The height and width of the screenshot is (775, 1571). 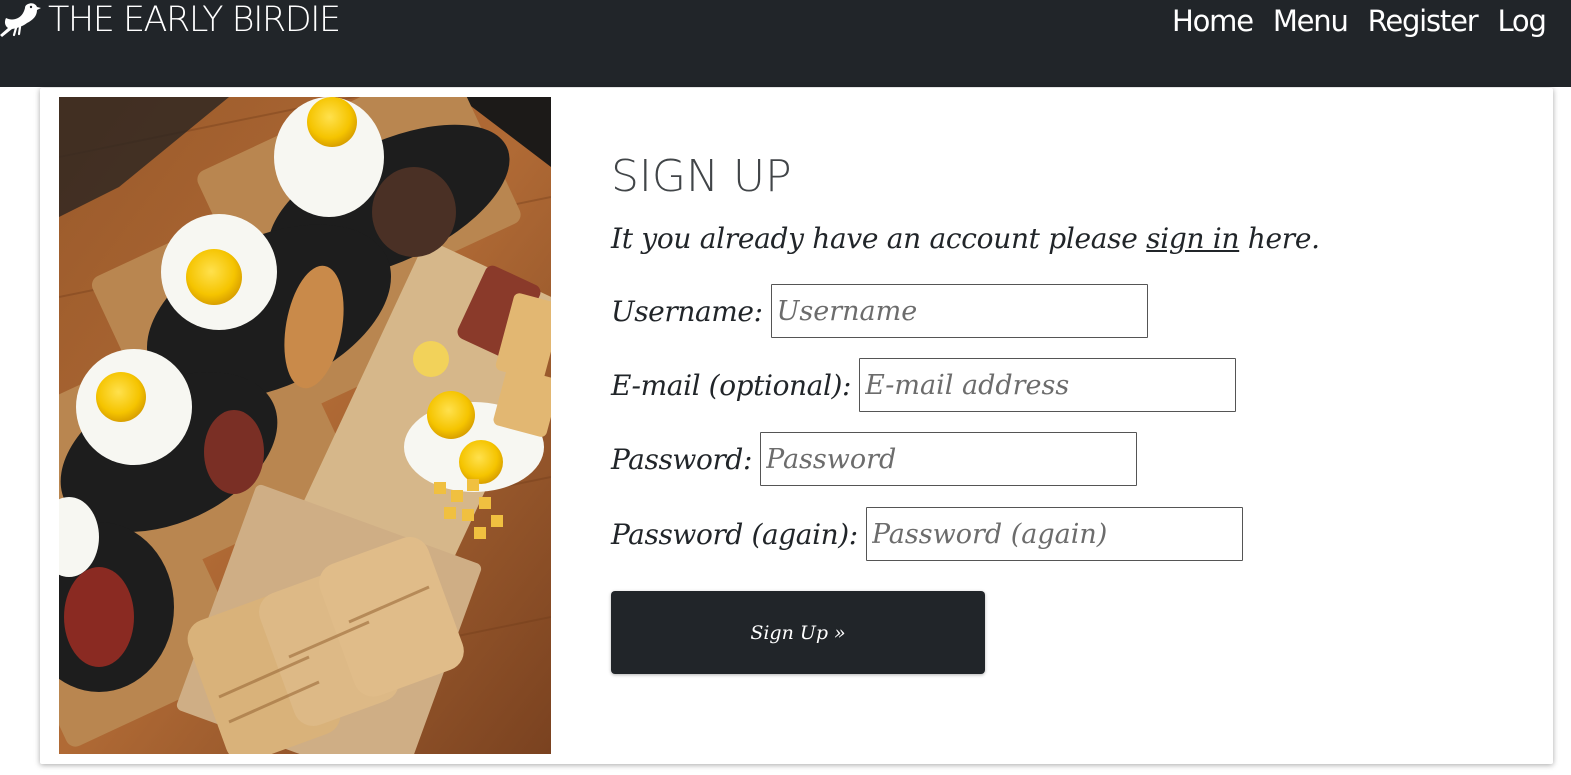 I want to click on signin-link: sign in, so click(x=1192, y=238).